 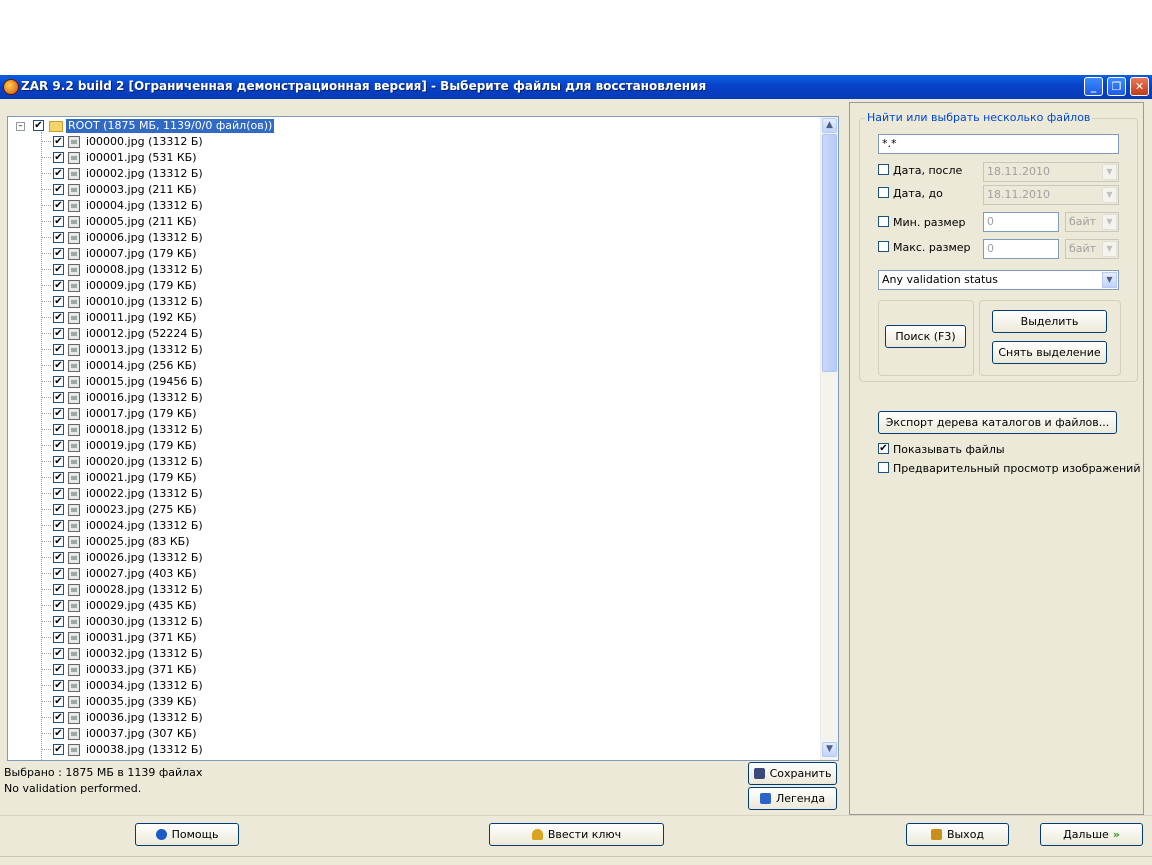 I want to click on file-label: i00024.jpg (13312 Б), so click(x=144, y=526).